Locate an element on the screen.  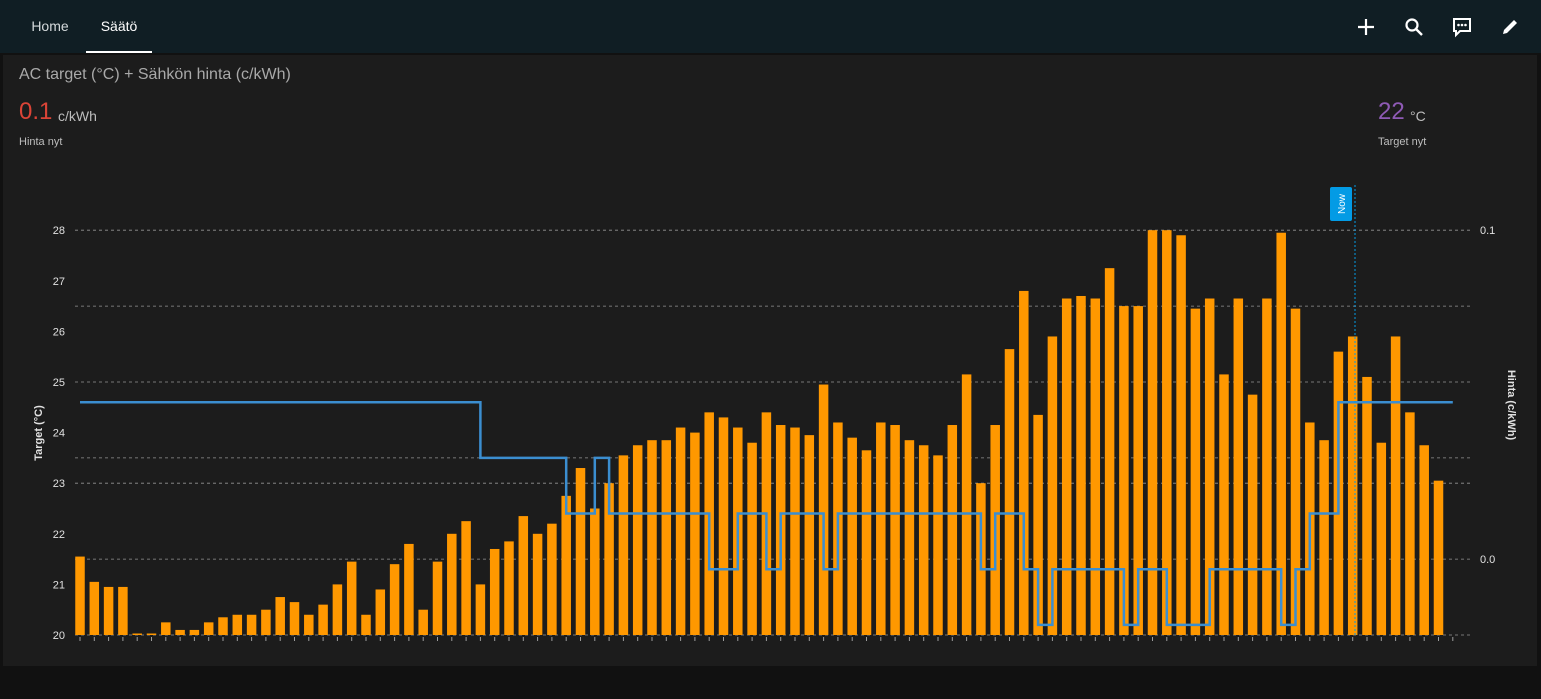
left-axis-tick: 26 is located at coordinates (59, 332).